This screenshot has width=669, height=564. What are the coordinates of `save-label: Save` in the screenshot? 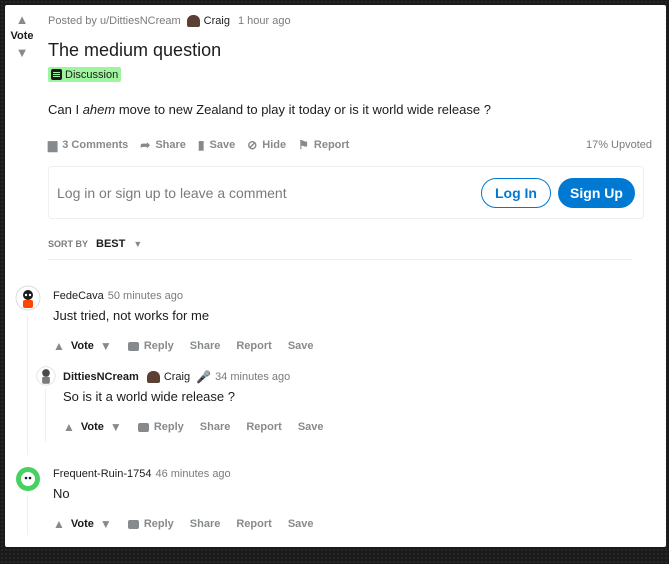 It's located at (222, 145).